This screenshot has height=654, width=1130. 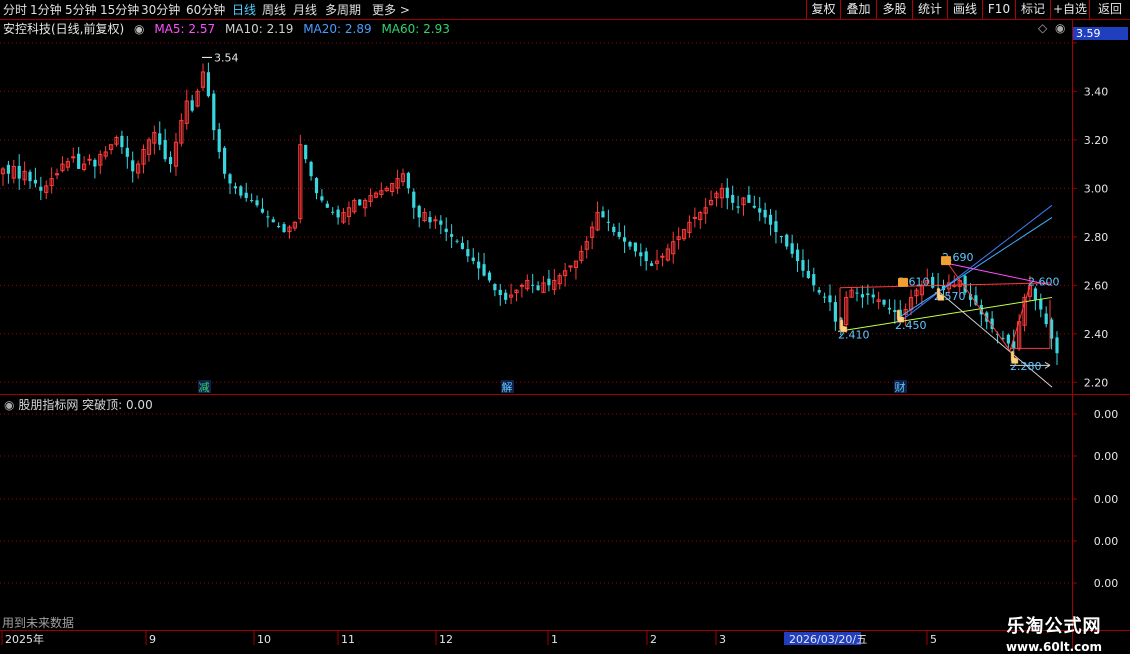 What do you see at coordinates (1054, 626) in the screenshot?
I see `watermark-title: 乐淘公式网` at bounding box center [1054, 626].